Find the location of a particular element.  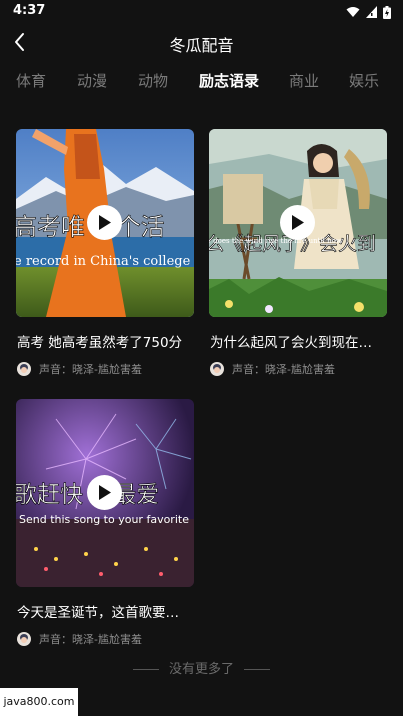

status-time: 4:37 is located at coordinates (29, 10).